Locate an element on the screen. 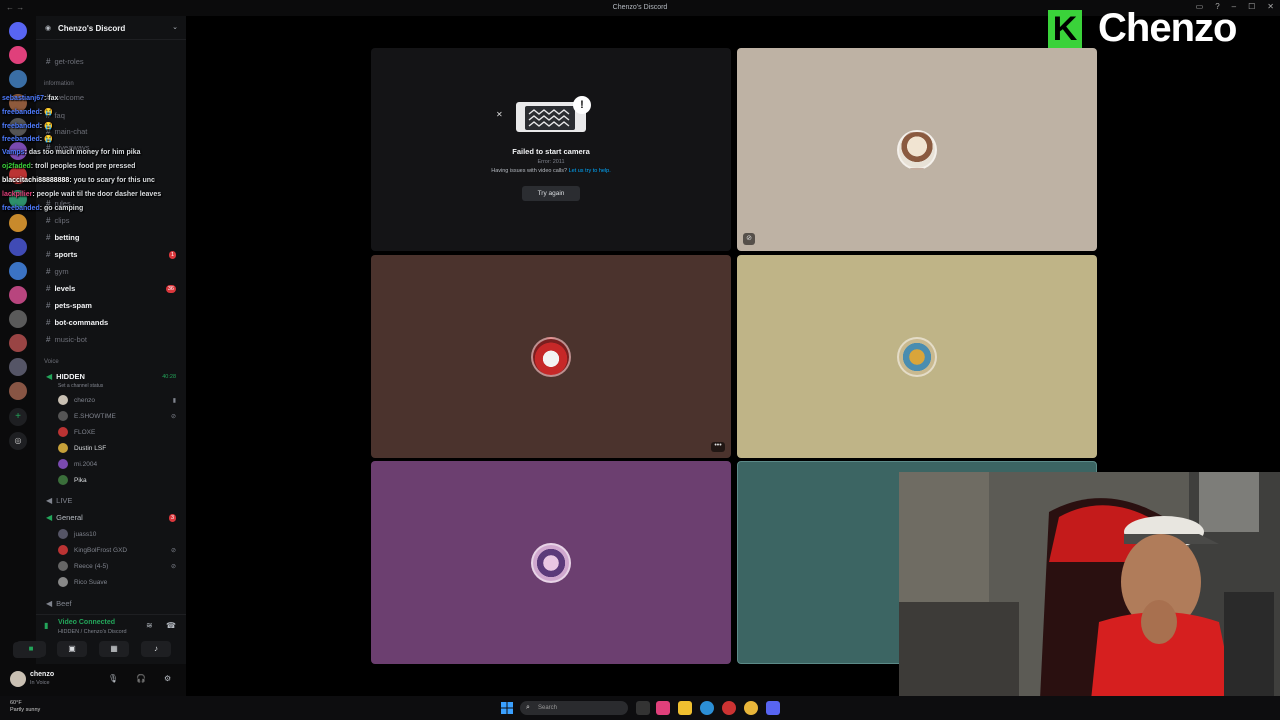 The width and height of the screenshot is (1280, 720). camera-button: ■ is located at coordinates (31, 649).